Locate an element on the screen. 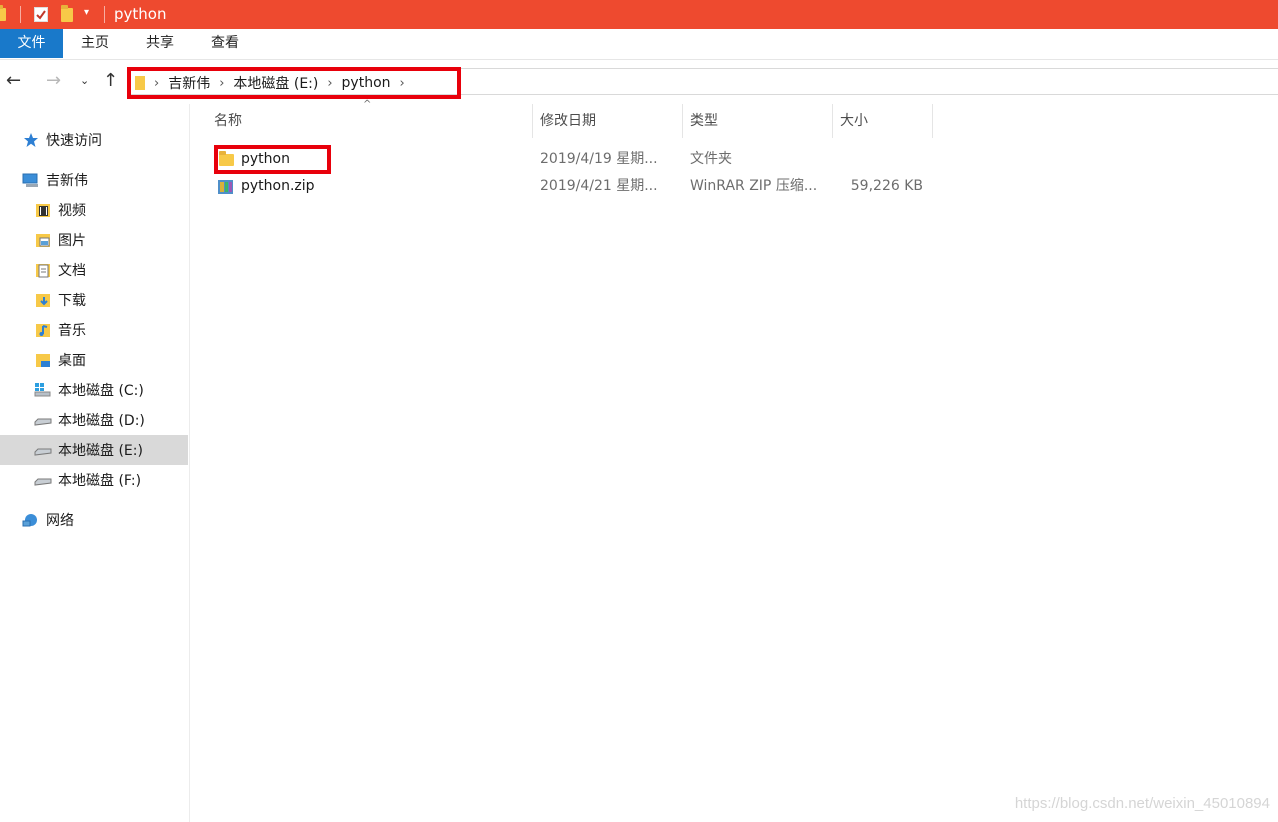  file-size is located at coordinates (878, 159).